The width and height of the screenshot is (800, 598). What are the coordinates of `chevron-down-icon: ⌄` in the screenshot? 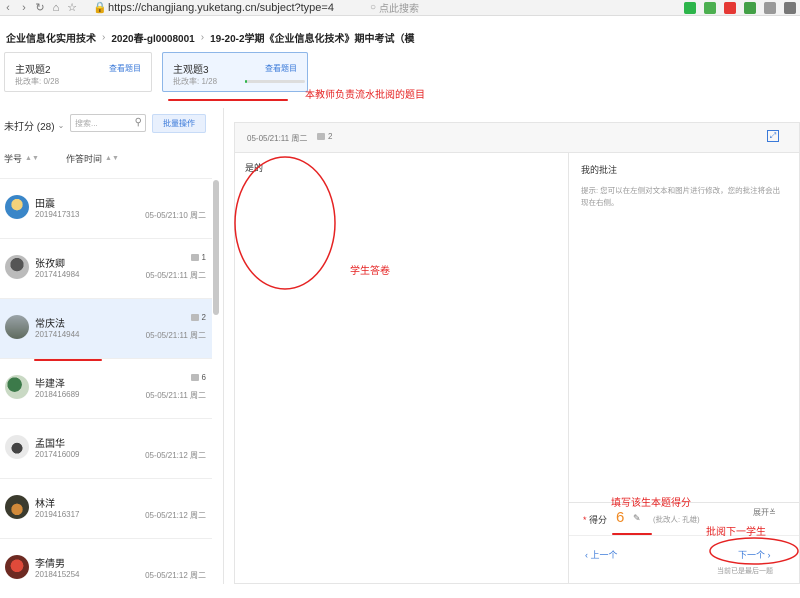 It's located at (61, 125).